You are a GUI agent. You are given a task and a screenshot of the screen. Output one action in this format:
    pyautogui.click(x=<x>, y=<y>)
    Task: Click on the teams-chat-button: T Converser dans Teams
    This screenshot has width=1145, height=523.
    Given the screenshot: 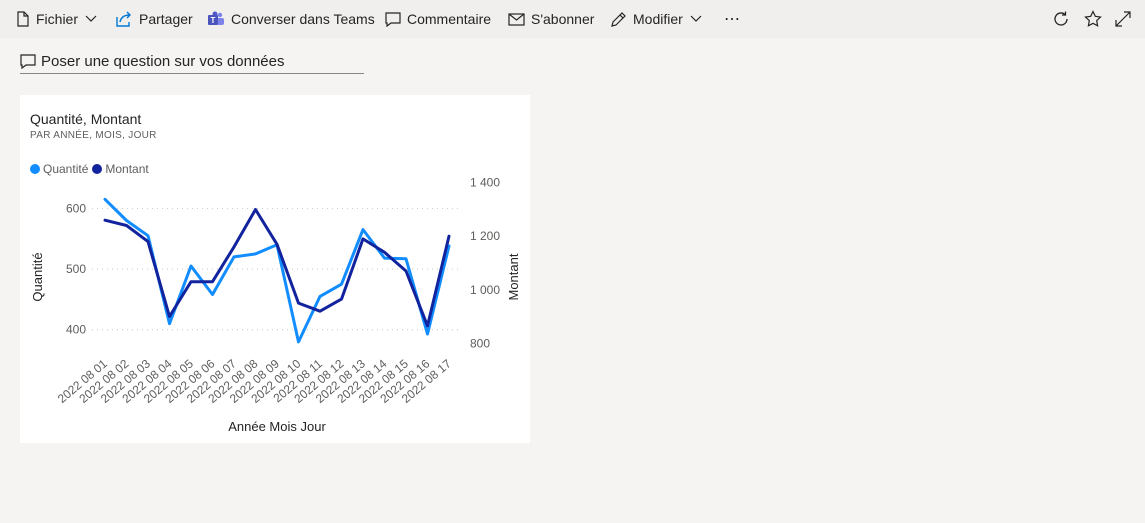 What is the action you would take?
    pyautogui.click(x=291, y=19)
    